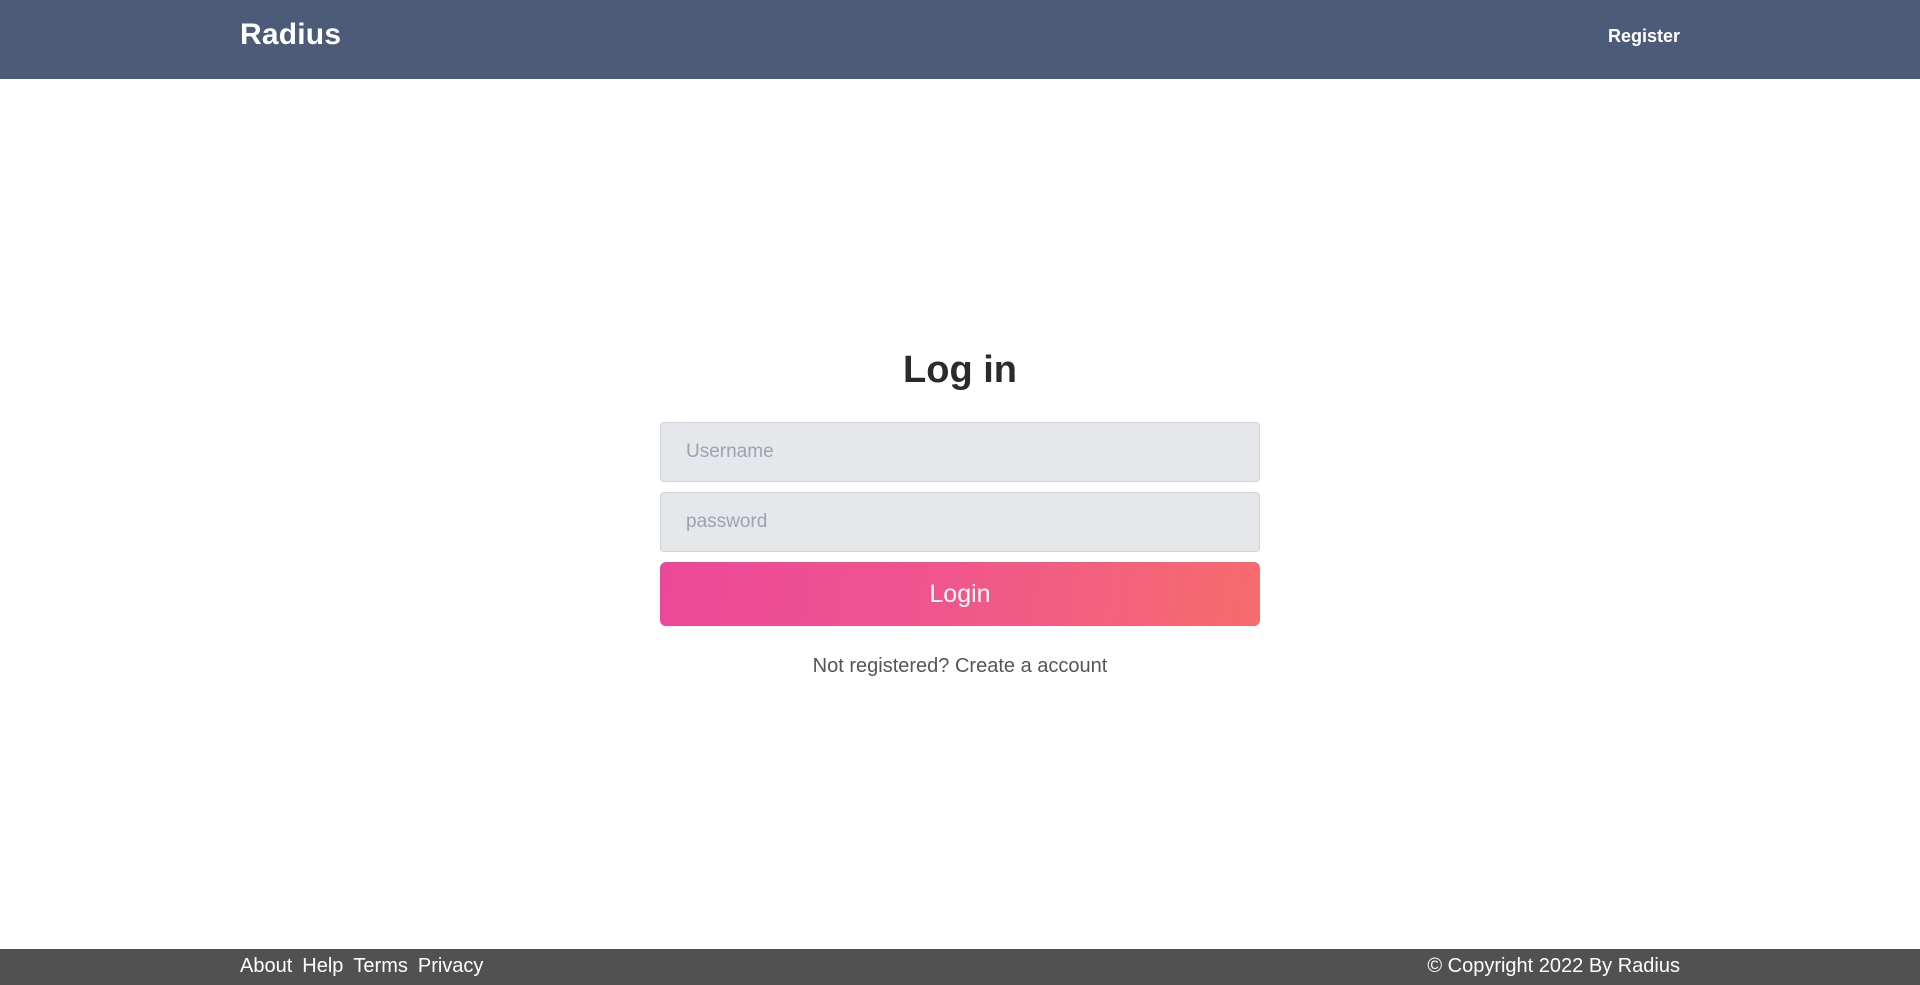  I want to click on login-button: Login, so click(960, 594).